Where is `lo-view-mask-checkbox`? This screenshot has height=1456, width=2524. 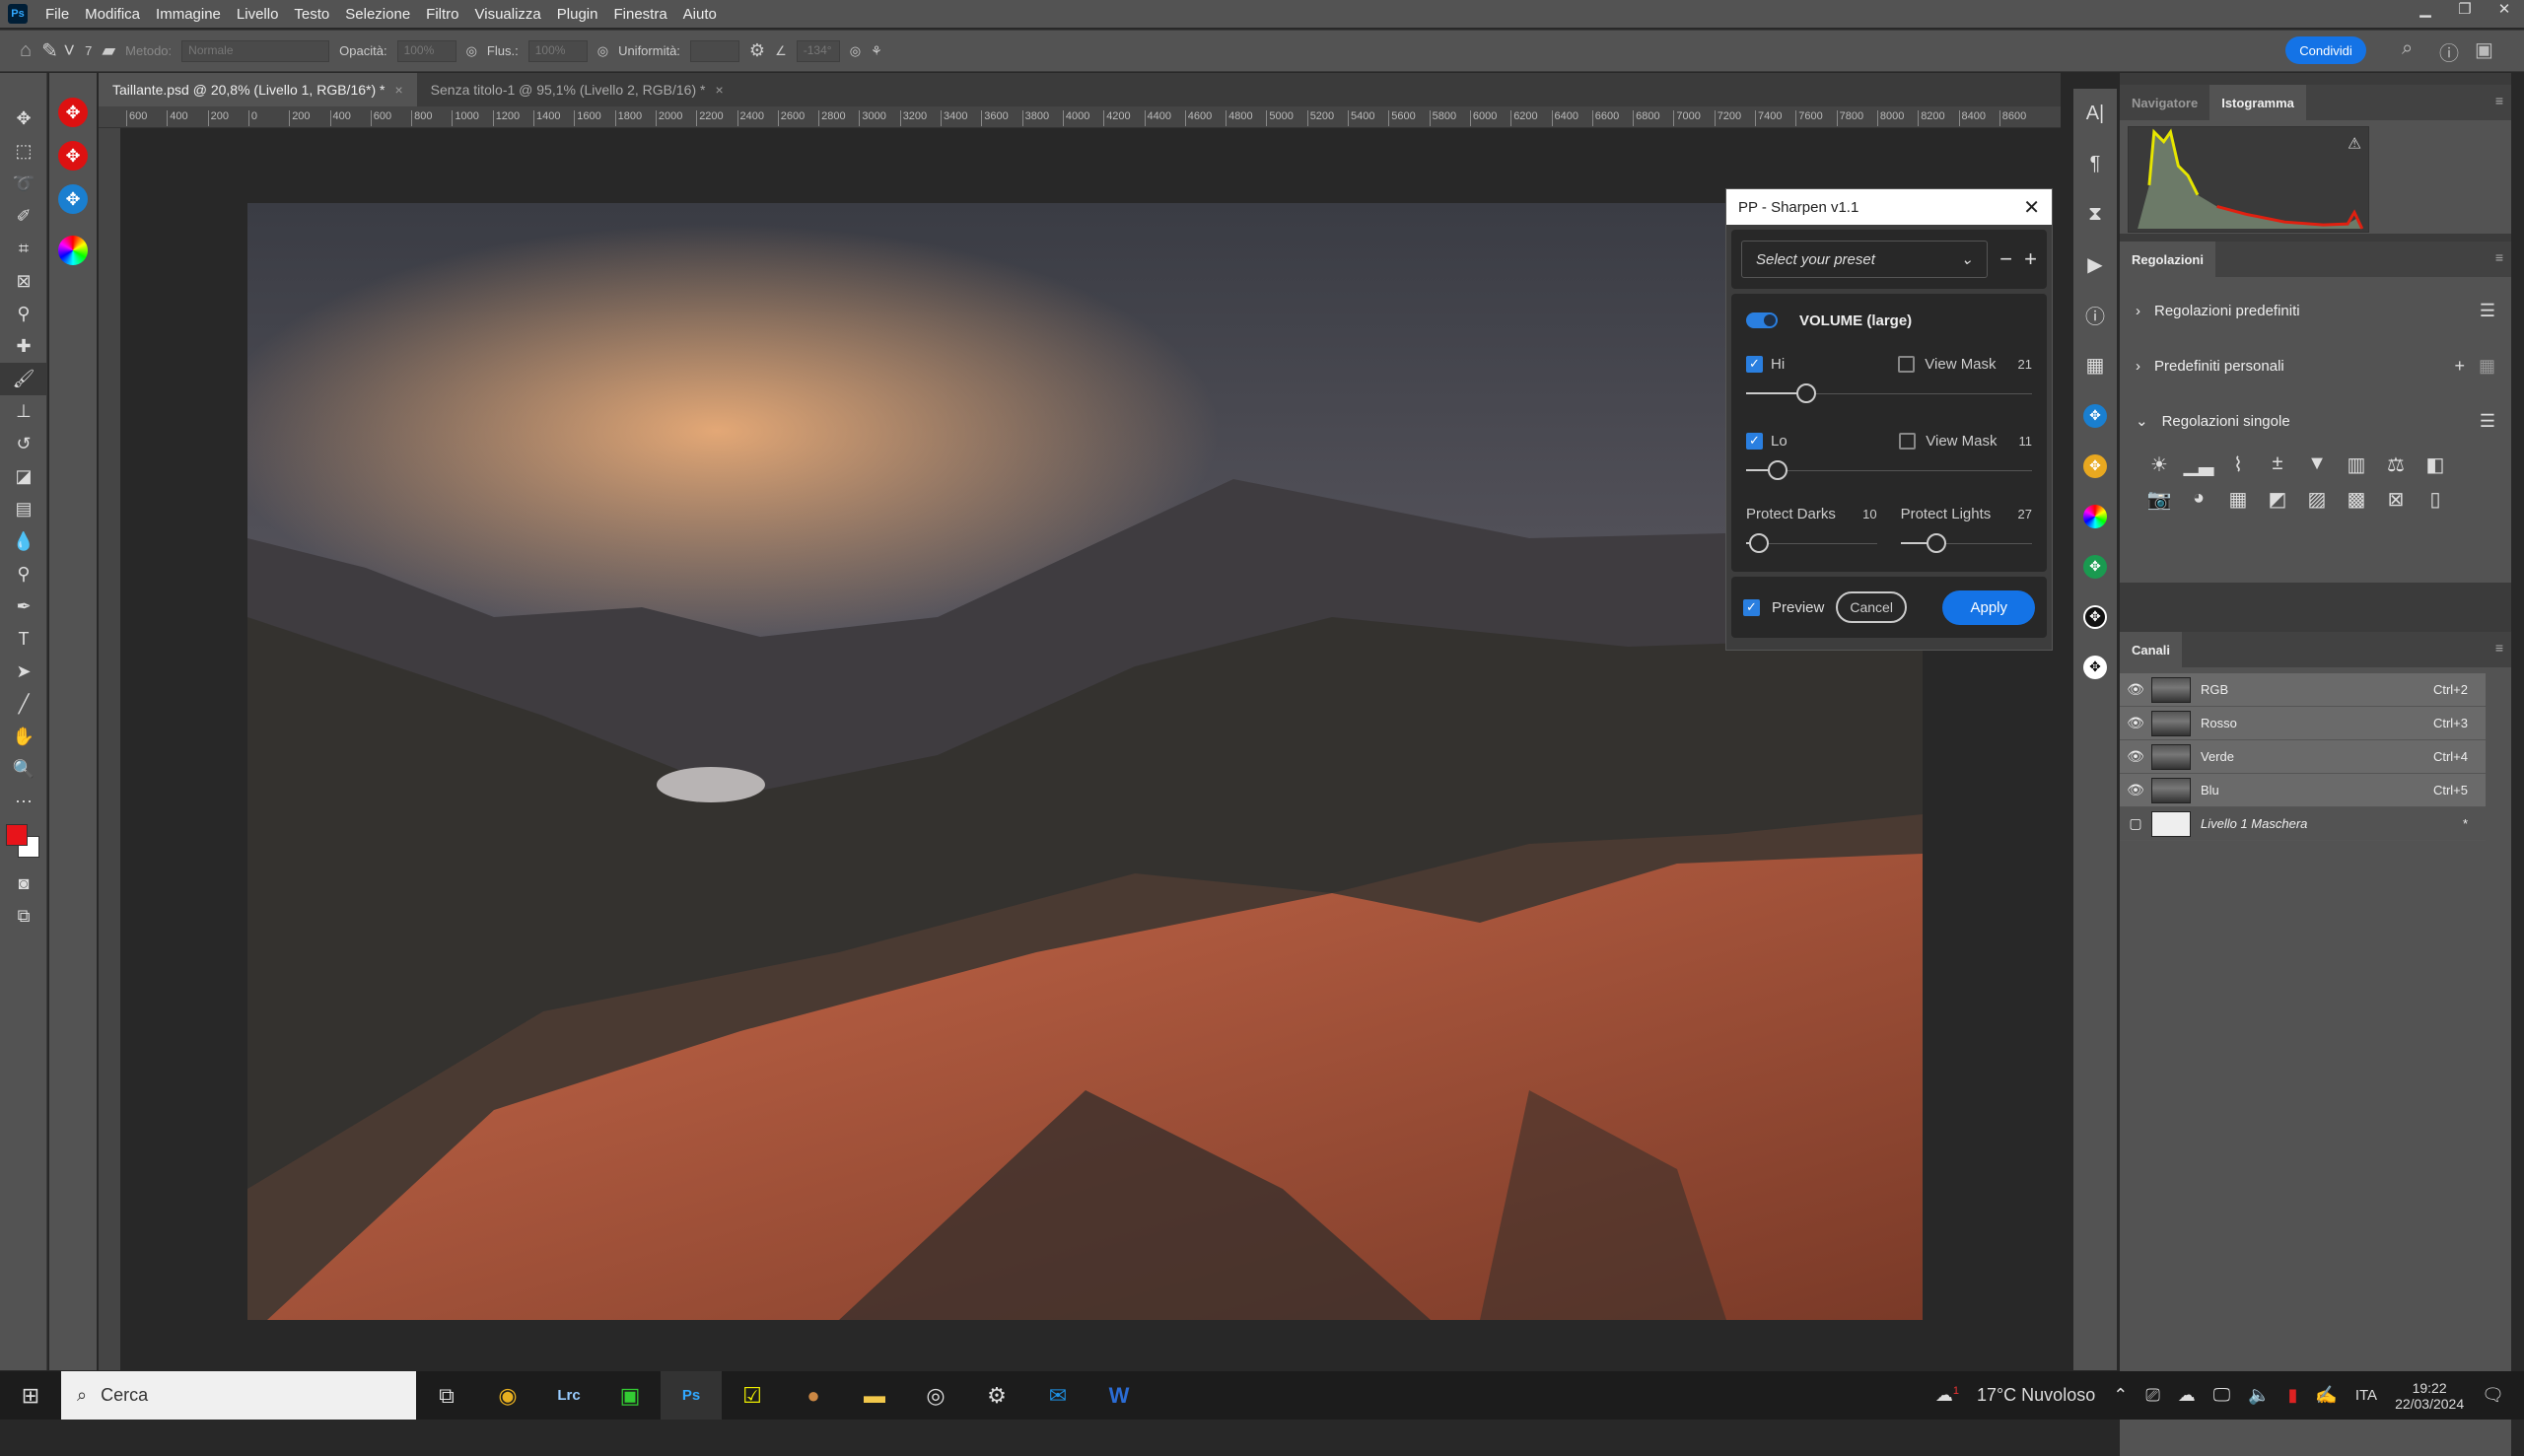
lo-view-mask-checkbox is located at coordinates (1908, 441).